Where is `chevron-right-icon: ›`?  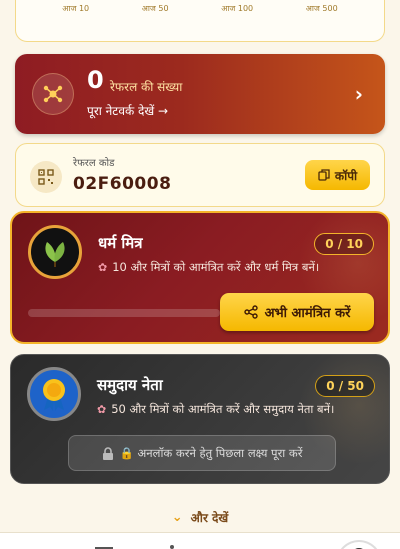
chevron-right-icon: › is located at coordinates (359, 94).